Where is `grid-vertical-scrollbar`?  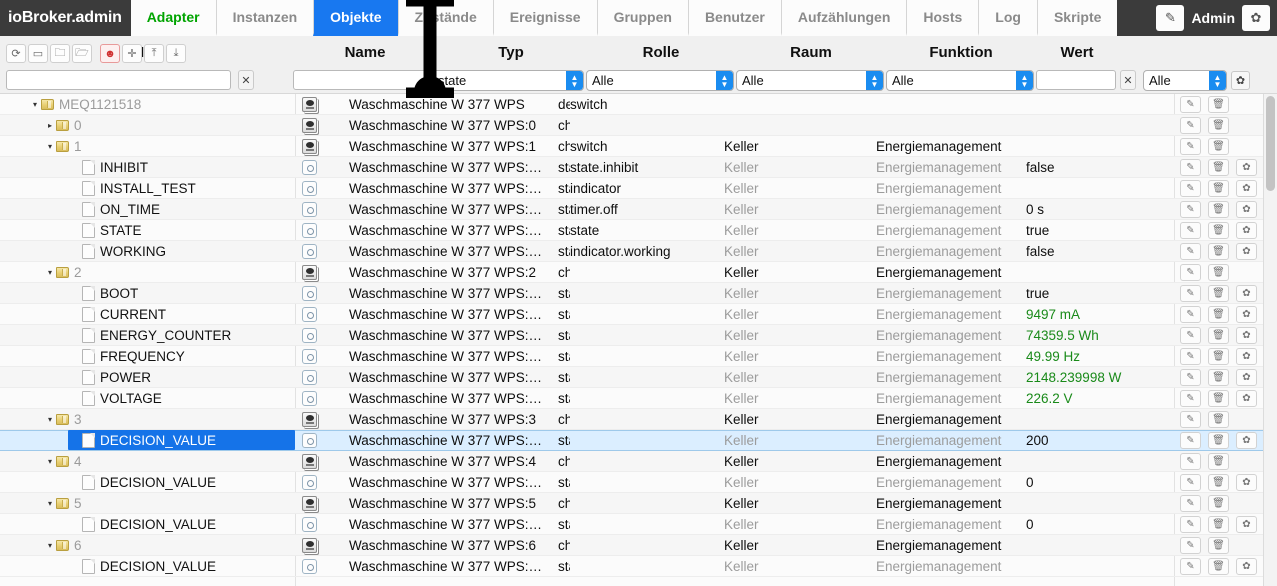
grid-vertical-scrollbar is located at coordinates (1270, 340).